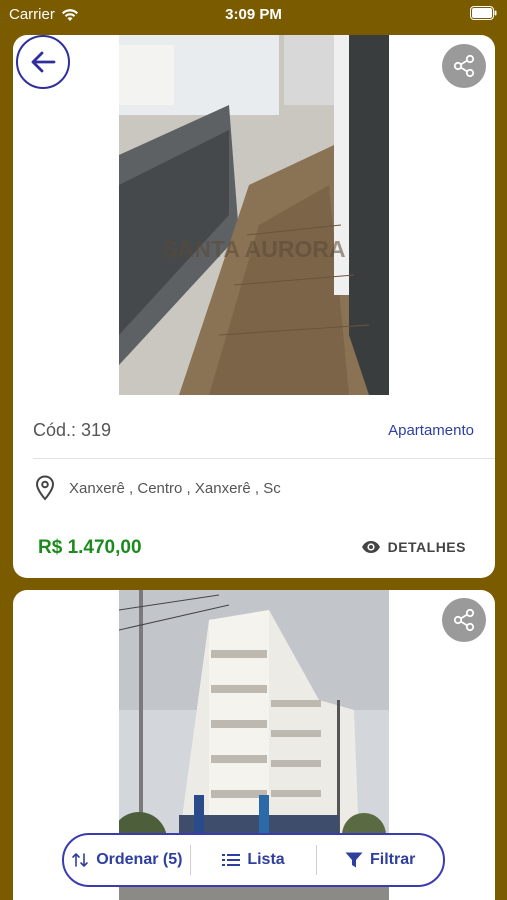 The width and height of the screenshot is (507, 900). What do you see at coordinates (80, 860) in the screenshot?
I see `sort-icon` at bounding box center [80, 860].